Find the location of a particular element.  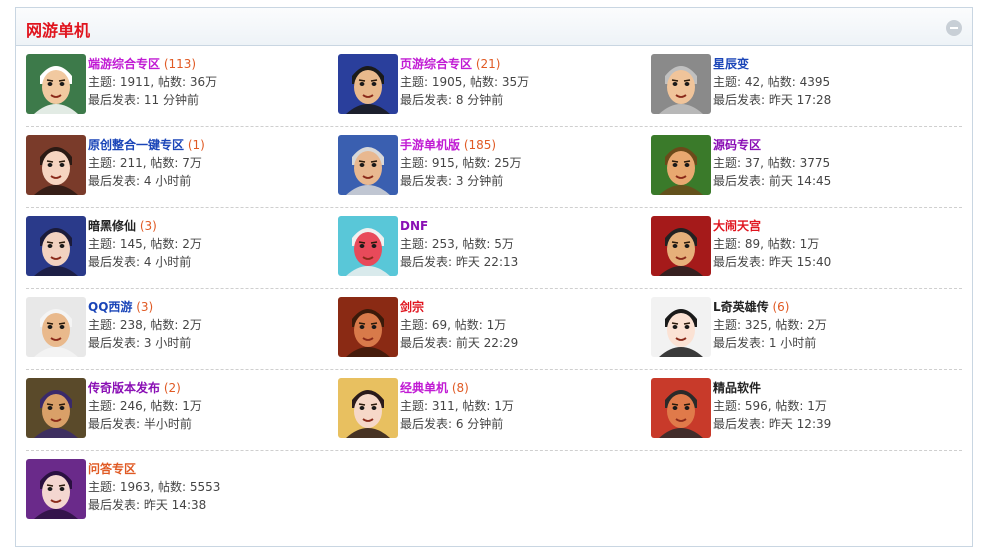

forum-item: 页游综合专区 (21) 主题: 1905, 帖数: 35万 最后发表: 8 分钟前 is located at coordinates (488, 86).